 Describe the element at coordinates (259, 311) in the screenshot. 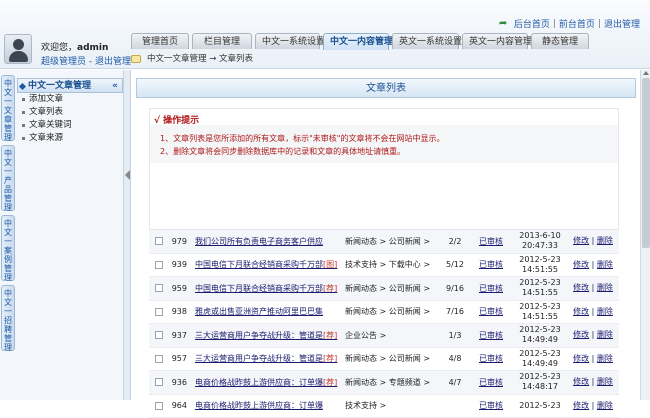

I see `row-title-text: 雅虎或出售亚洲资产推动阿里巴巴集` at that location.